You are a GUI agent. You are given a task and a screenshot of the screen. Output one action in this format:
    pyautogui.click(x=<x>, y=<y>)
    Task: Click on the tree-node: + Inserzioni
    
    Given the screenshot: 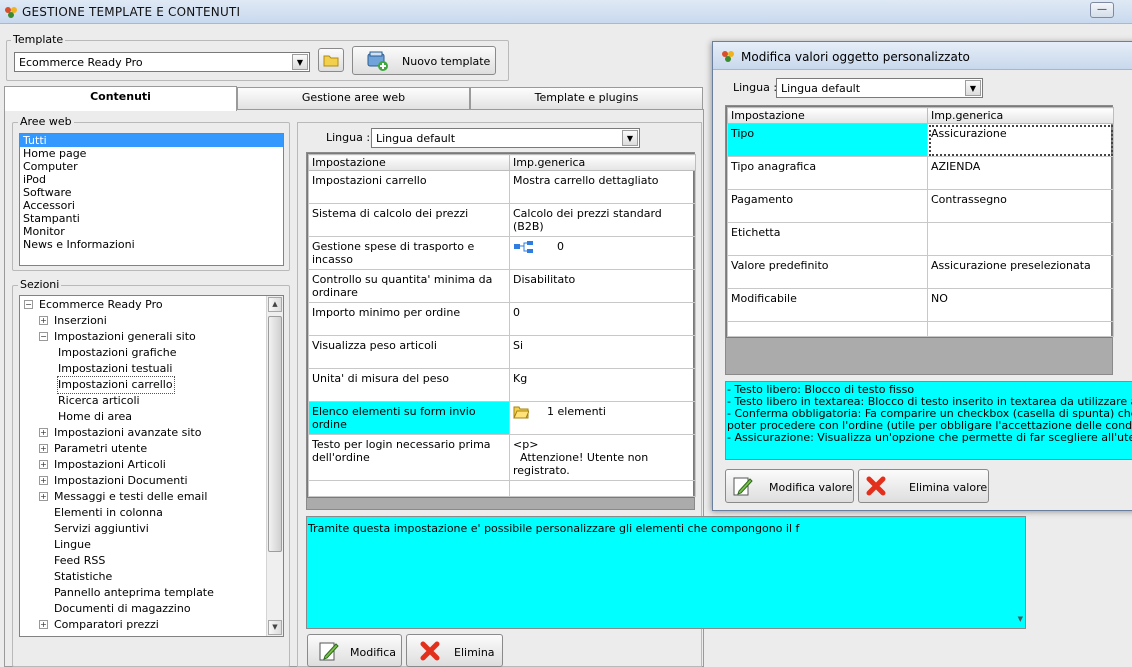 What is the action you would take?
    pyautogui.click(x=144, y=321)
    